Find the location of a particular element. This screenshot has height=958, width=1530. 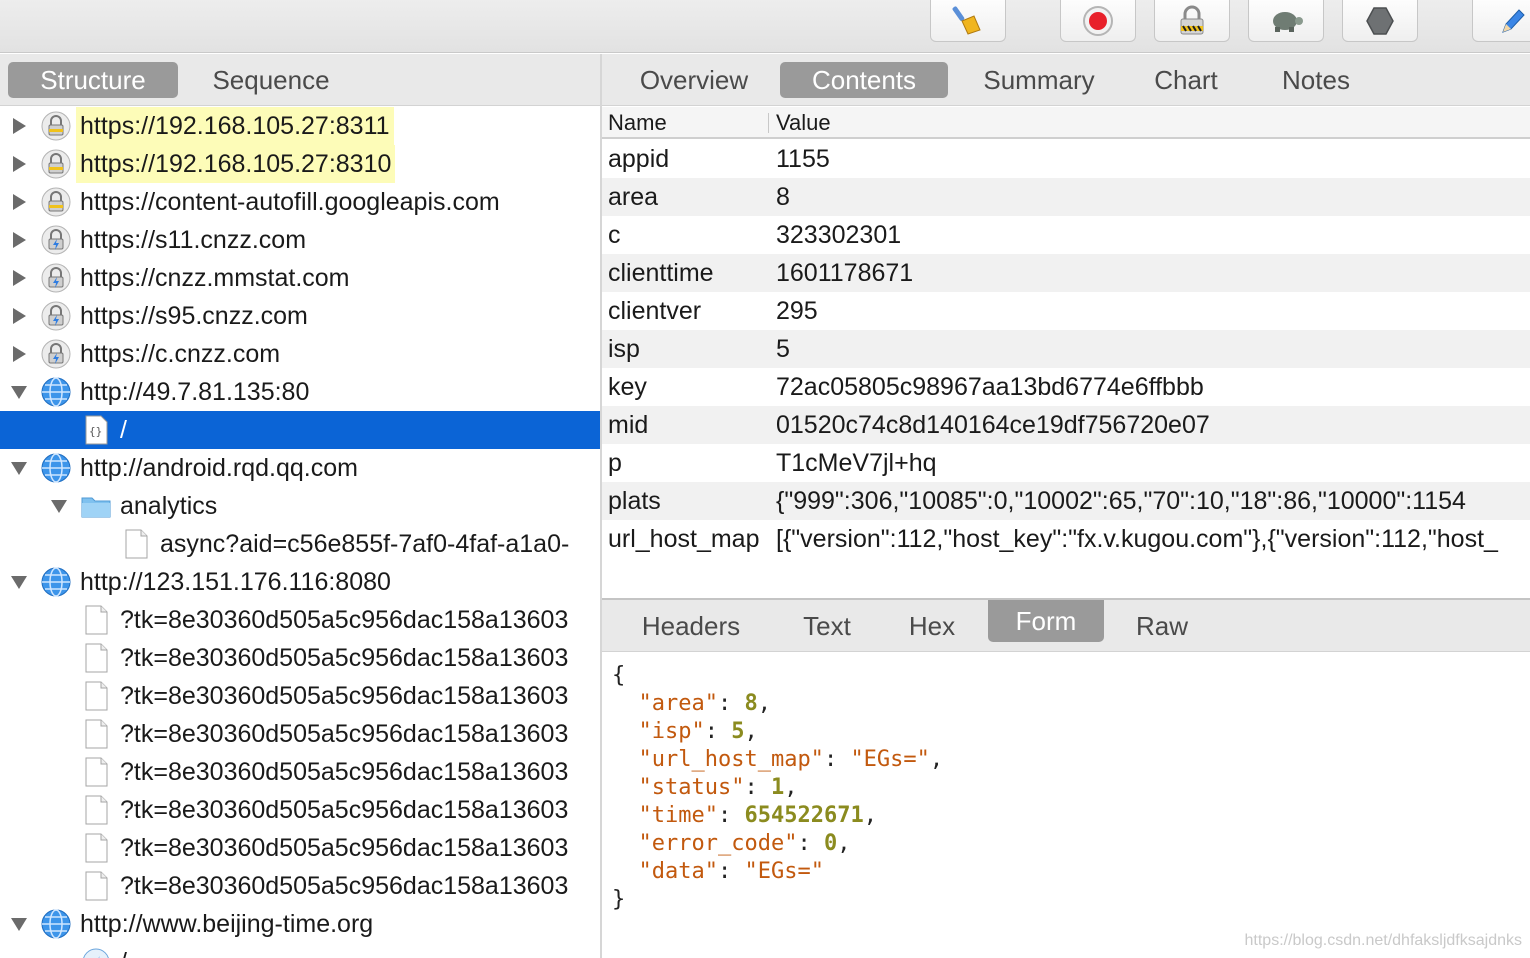

json-value: "EGs=" is located at coordinates (890, 759).